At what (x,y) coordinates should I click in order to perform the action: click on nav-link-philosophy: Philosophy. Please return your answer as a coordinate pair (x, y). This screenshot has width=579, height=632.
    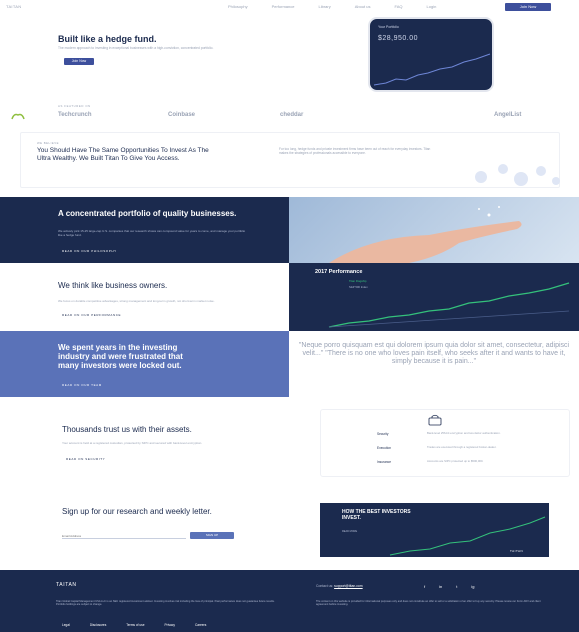
    Looking at the image, I should click on (238, 6).